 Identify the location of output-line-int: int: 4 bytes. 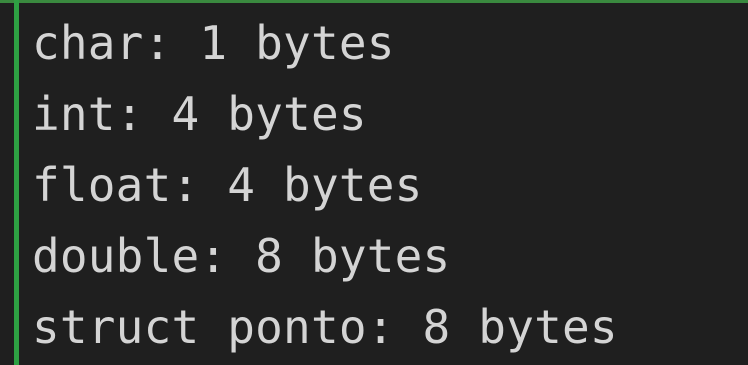
(199, 114).